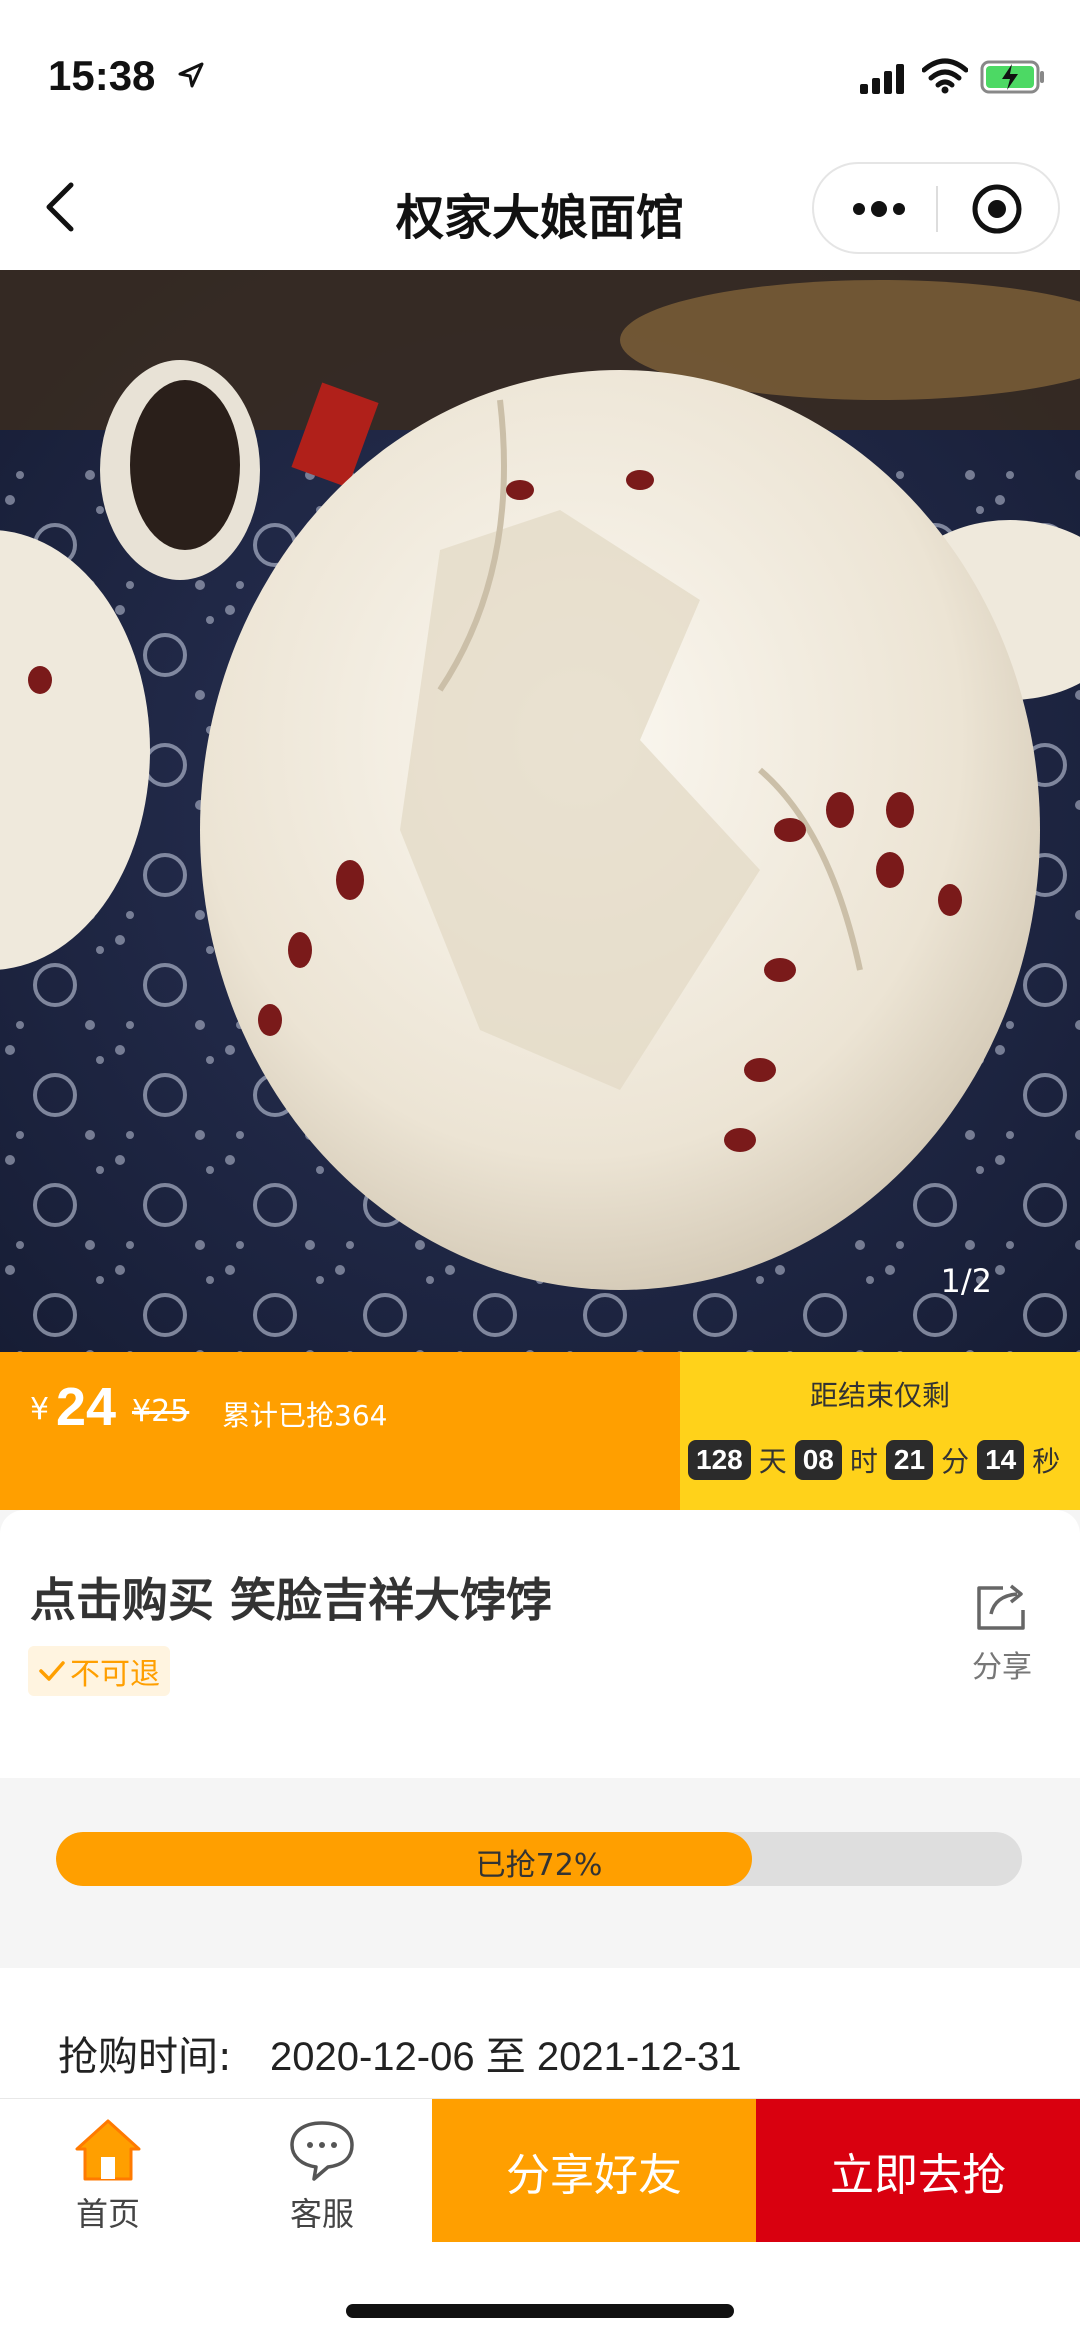  Describe the element at coordinates (880, 1431) in the screenshot. I see `countdown-panel: 距结束仅剩 128 天 08 时 21 分 14 秒` at that location.